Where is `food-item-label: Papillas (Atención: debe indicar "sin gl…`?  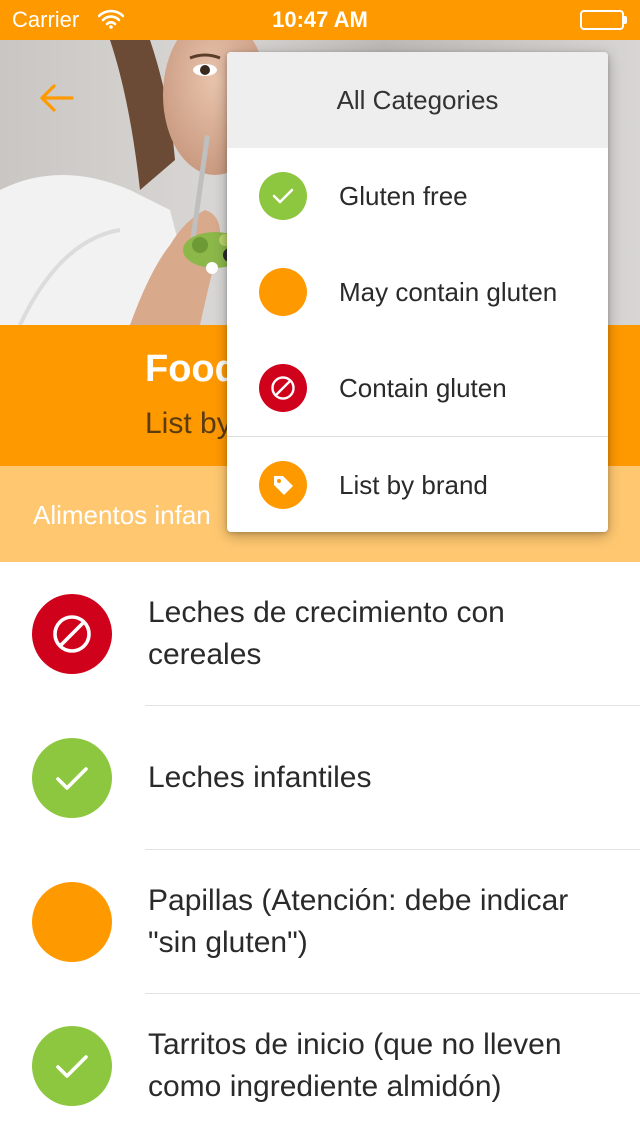
food-item-label: Papillas (Atención: debe indicar "sin gl… is located at coordinates (358, 921).